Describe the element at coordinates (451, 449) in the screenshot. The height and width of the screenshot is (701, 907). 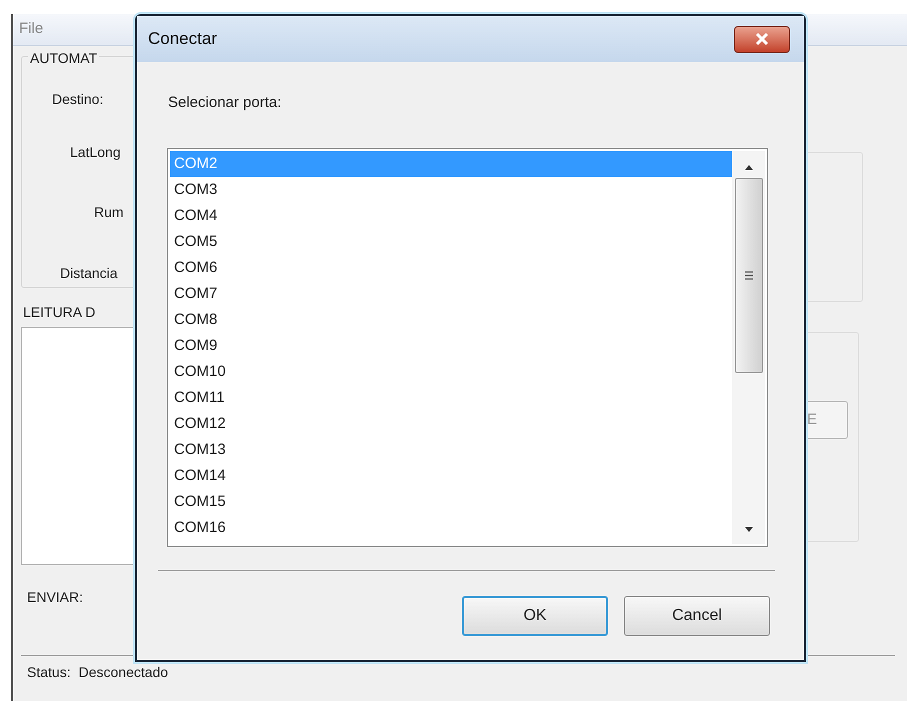
I see `port-item: COM13` at that location.